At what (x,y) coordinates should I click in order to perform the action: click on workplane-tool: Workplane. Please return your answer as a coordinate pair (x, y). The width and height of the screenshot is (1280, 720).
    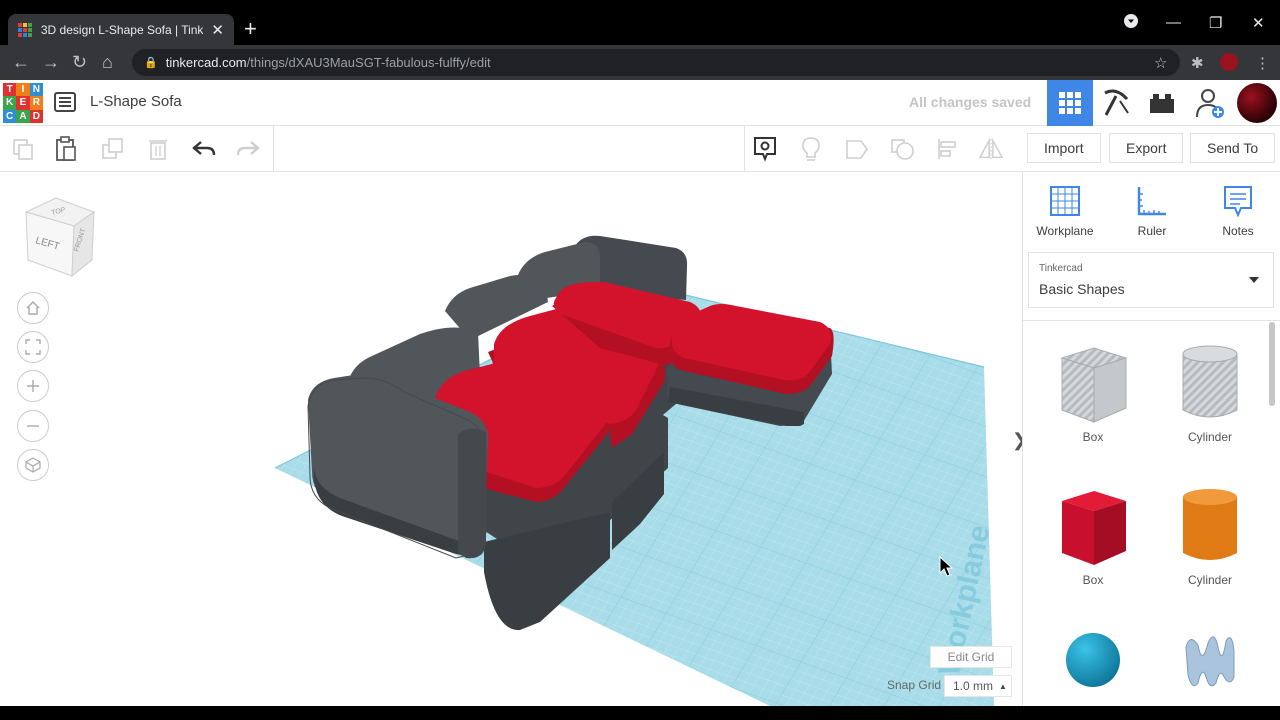
    Looking at the image, I should click on (1065, 211).